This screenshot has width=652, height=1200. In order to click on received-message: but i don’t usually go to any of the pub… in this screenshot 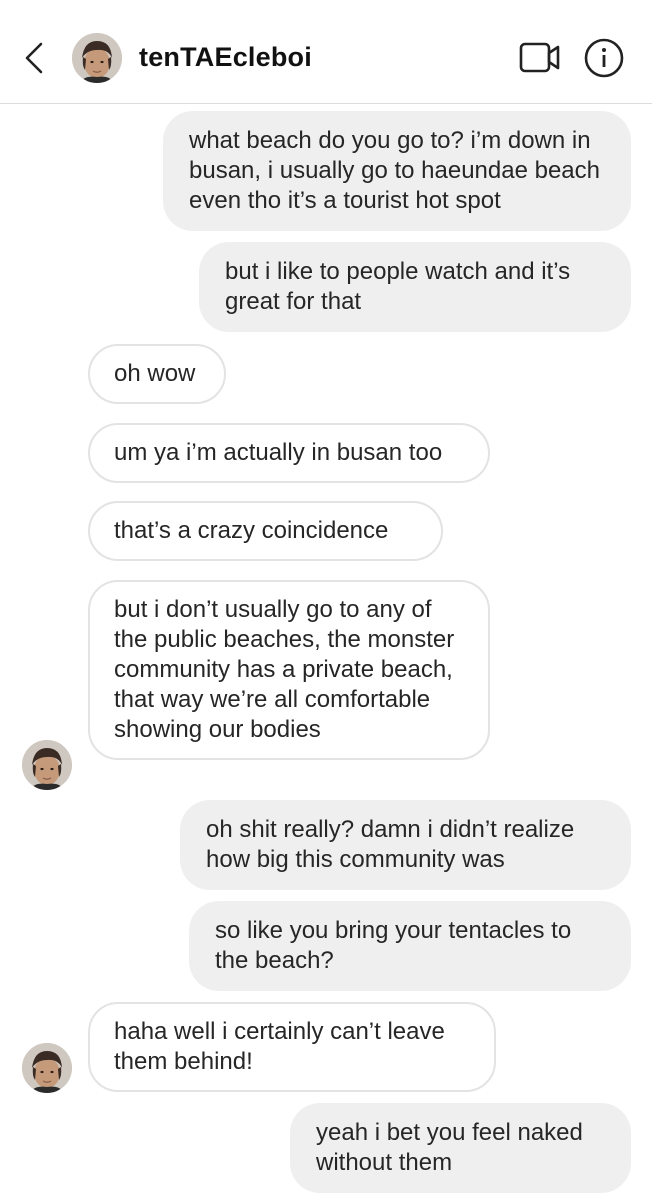, I will do `click(289, 670)`.